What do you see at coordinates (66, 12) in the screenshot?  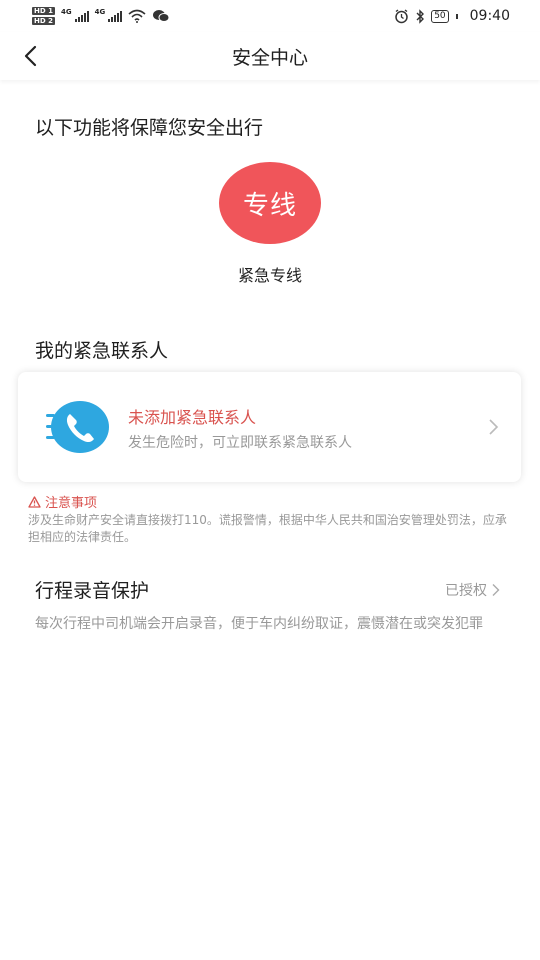 I see `network1-label: 4G` at bounding box center [66, 12].